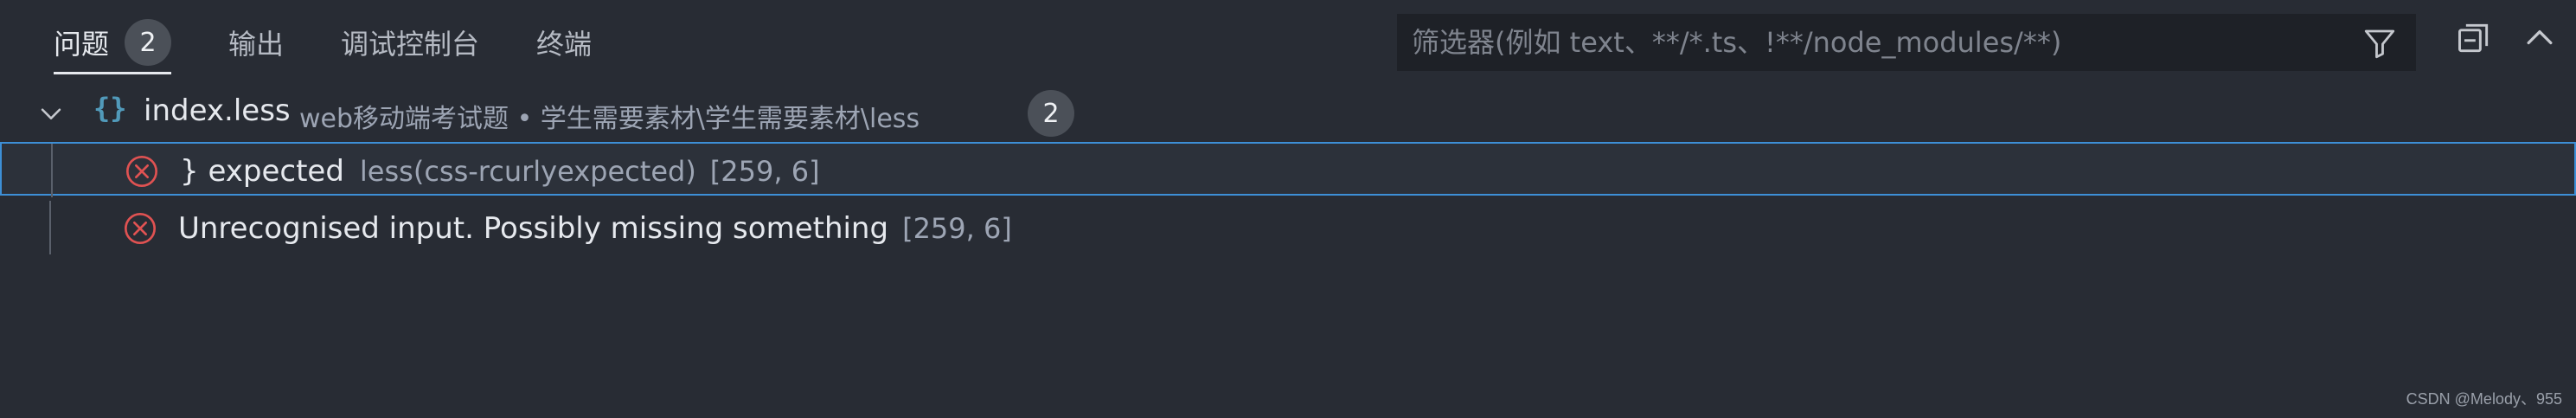  Describe the element at coordinates (1051, 113) in the screenshot. I see `file-problem-count-badge: 2` at that location.